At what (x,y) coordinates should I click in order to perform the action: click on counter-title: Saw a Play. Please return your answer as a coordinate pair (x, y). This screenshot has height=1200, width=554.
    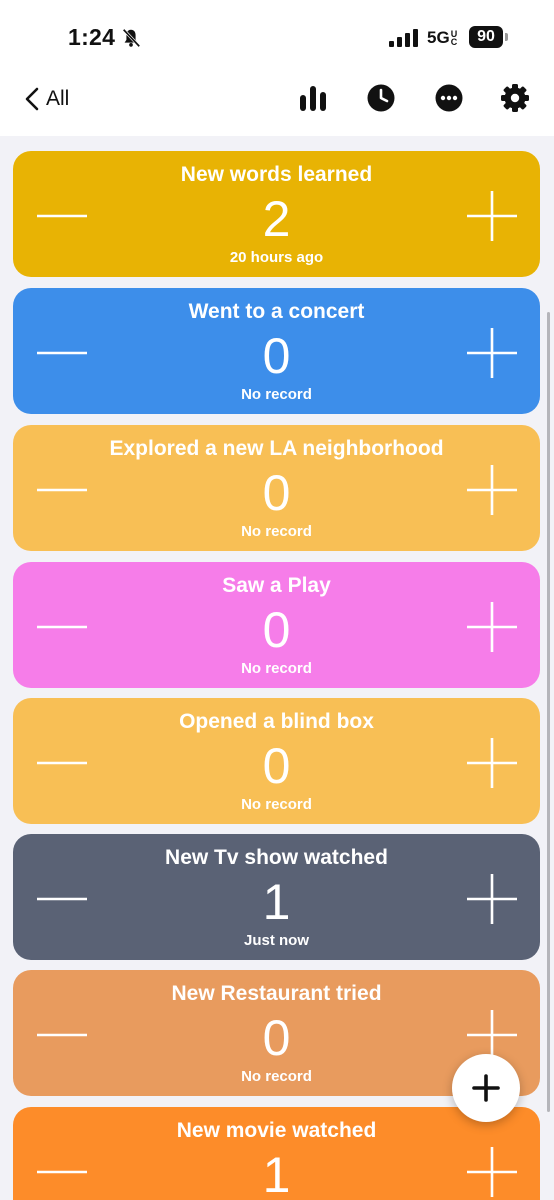
    Looking at the image, I should click on (276, 585).